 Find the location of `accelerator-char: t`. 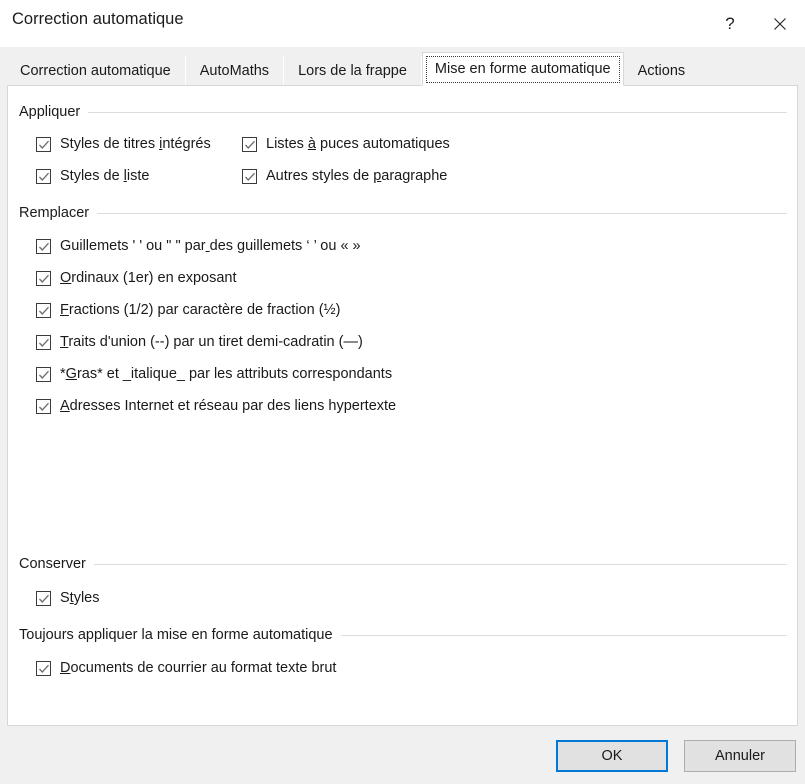

accelerator-char: t is located at coordinates (71, 598).